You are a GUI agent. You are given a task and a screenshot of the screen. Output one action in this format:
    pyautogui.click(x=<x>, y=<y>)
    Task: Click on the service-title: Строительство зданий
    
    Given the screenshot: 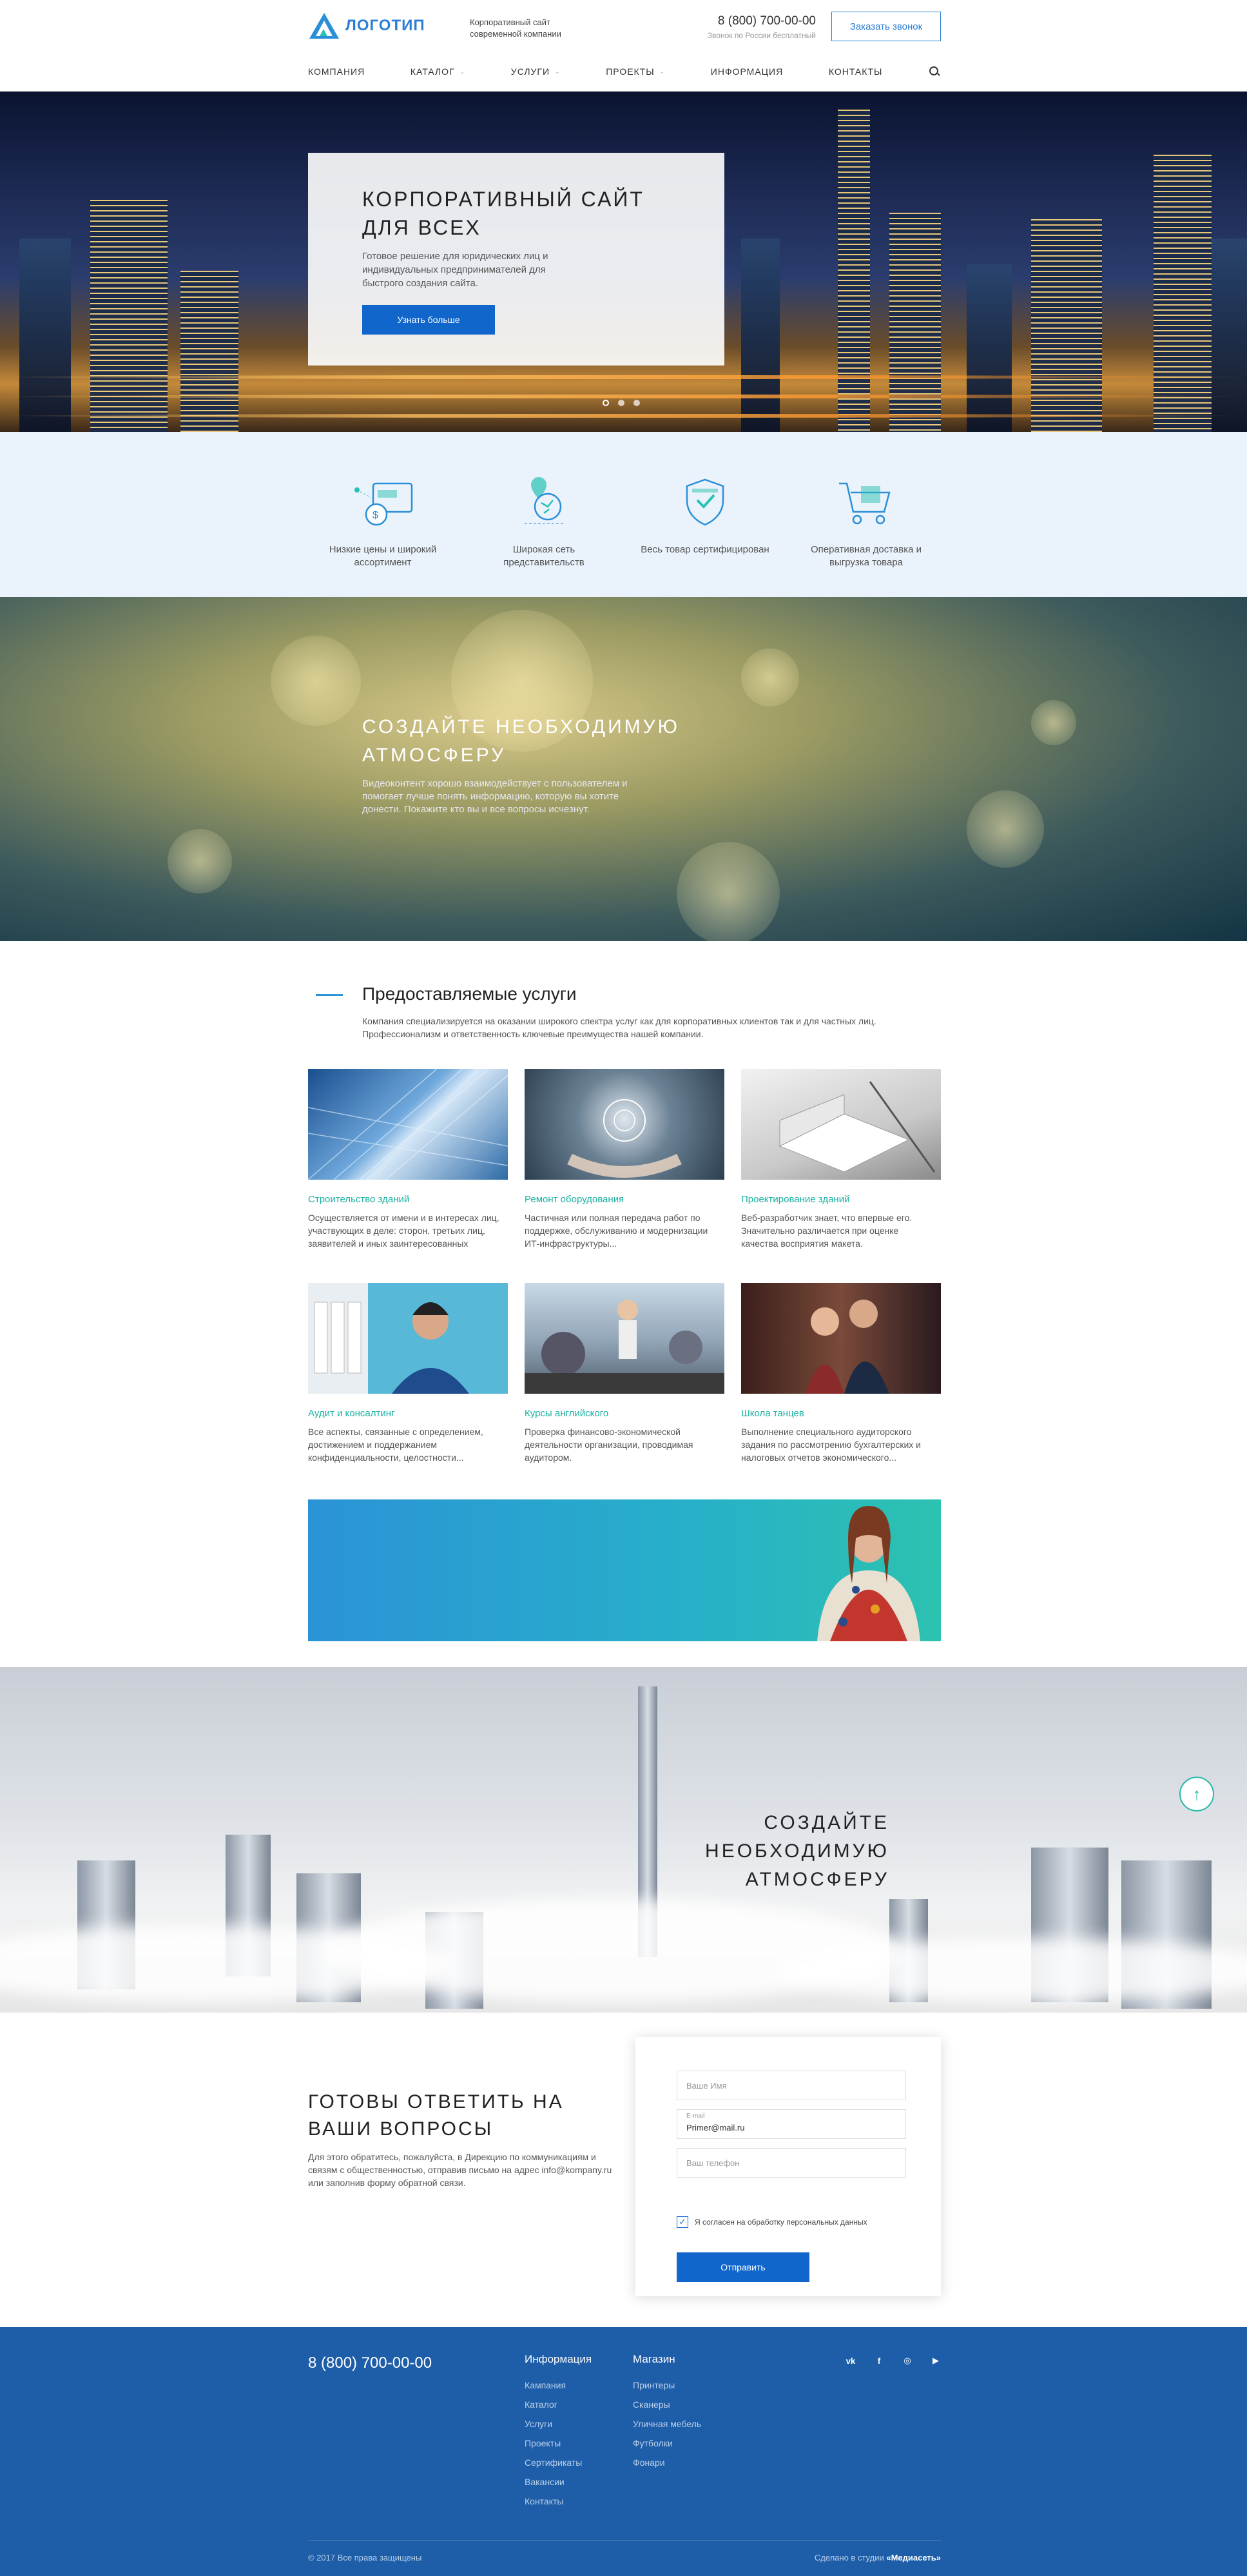 What is the action you would take?
    pyautogui.click(x=408, y=1199)
    